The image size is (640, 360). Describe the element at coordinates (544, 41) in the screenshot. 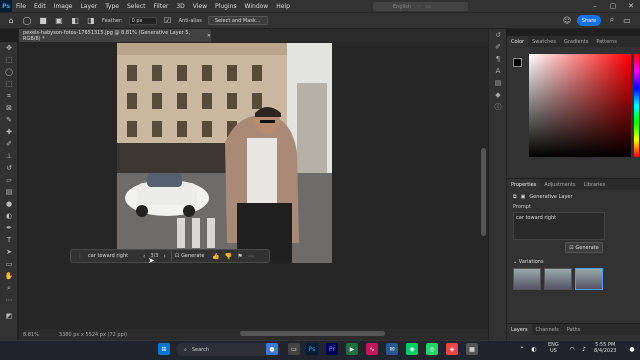

I see `tab-swatches: Swatches` at that location.